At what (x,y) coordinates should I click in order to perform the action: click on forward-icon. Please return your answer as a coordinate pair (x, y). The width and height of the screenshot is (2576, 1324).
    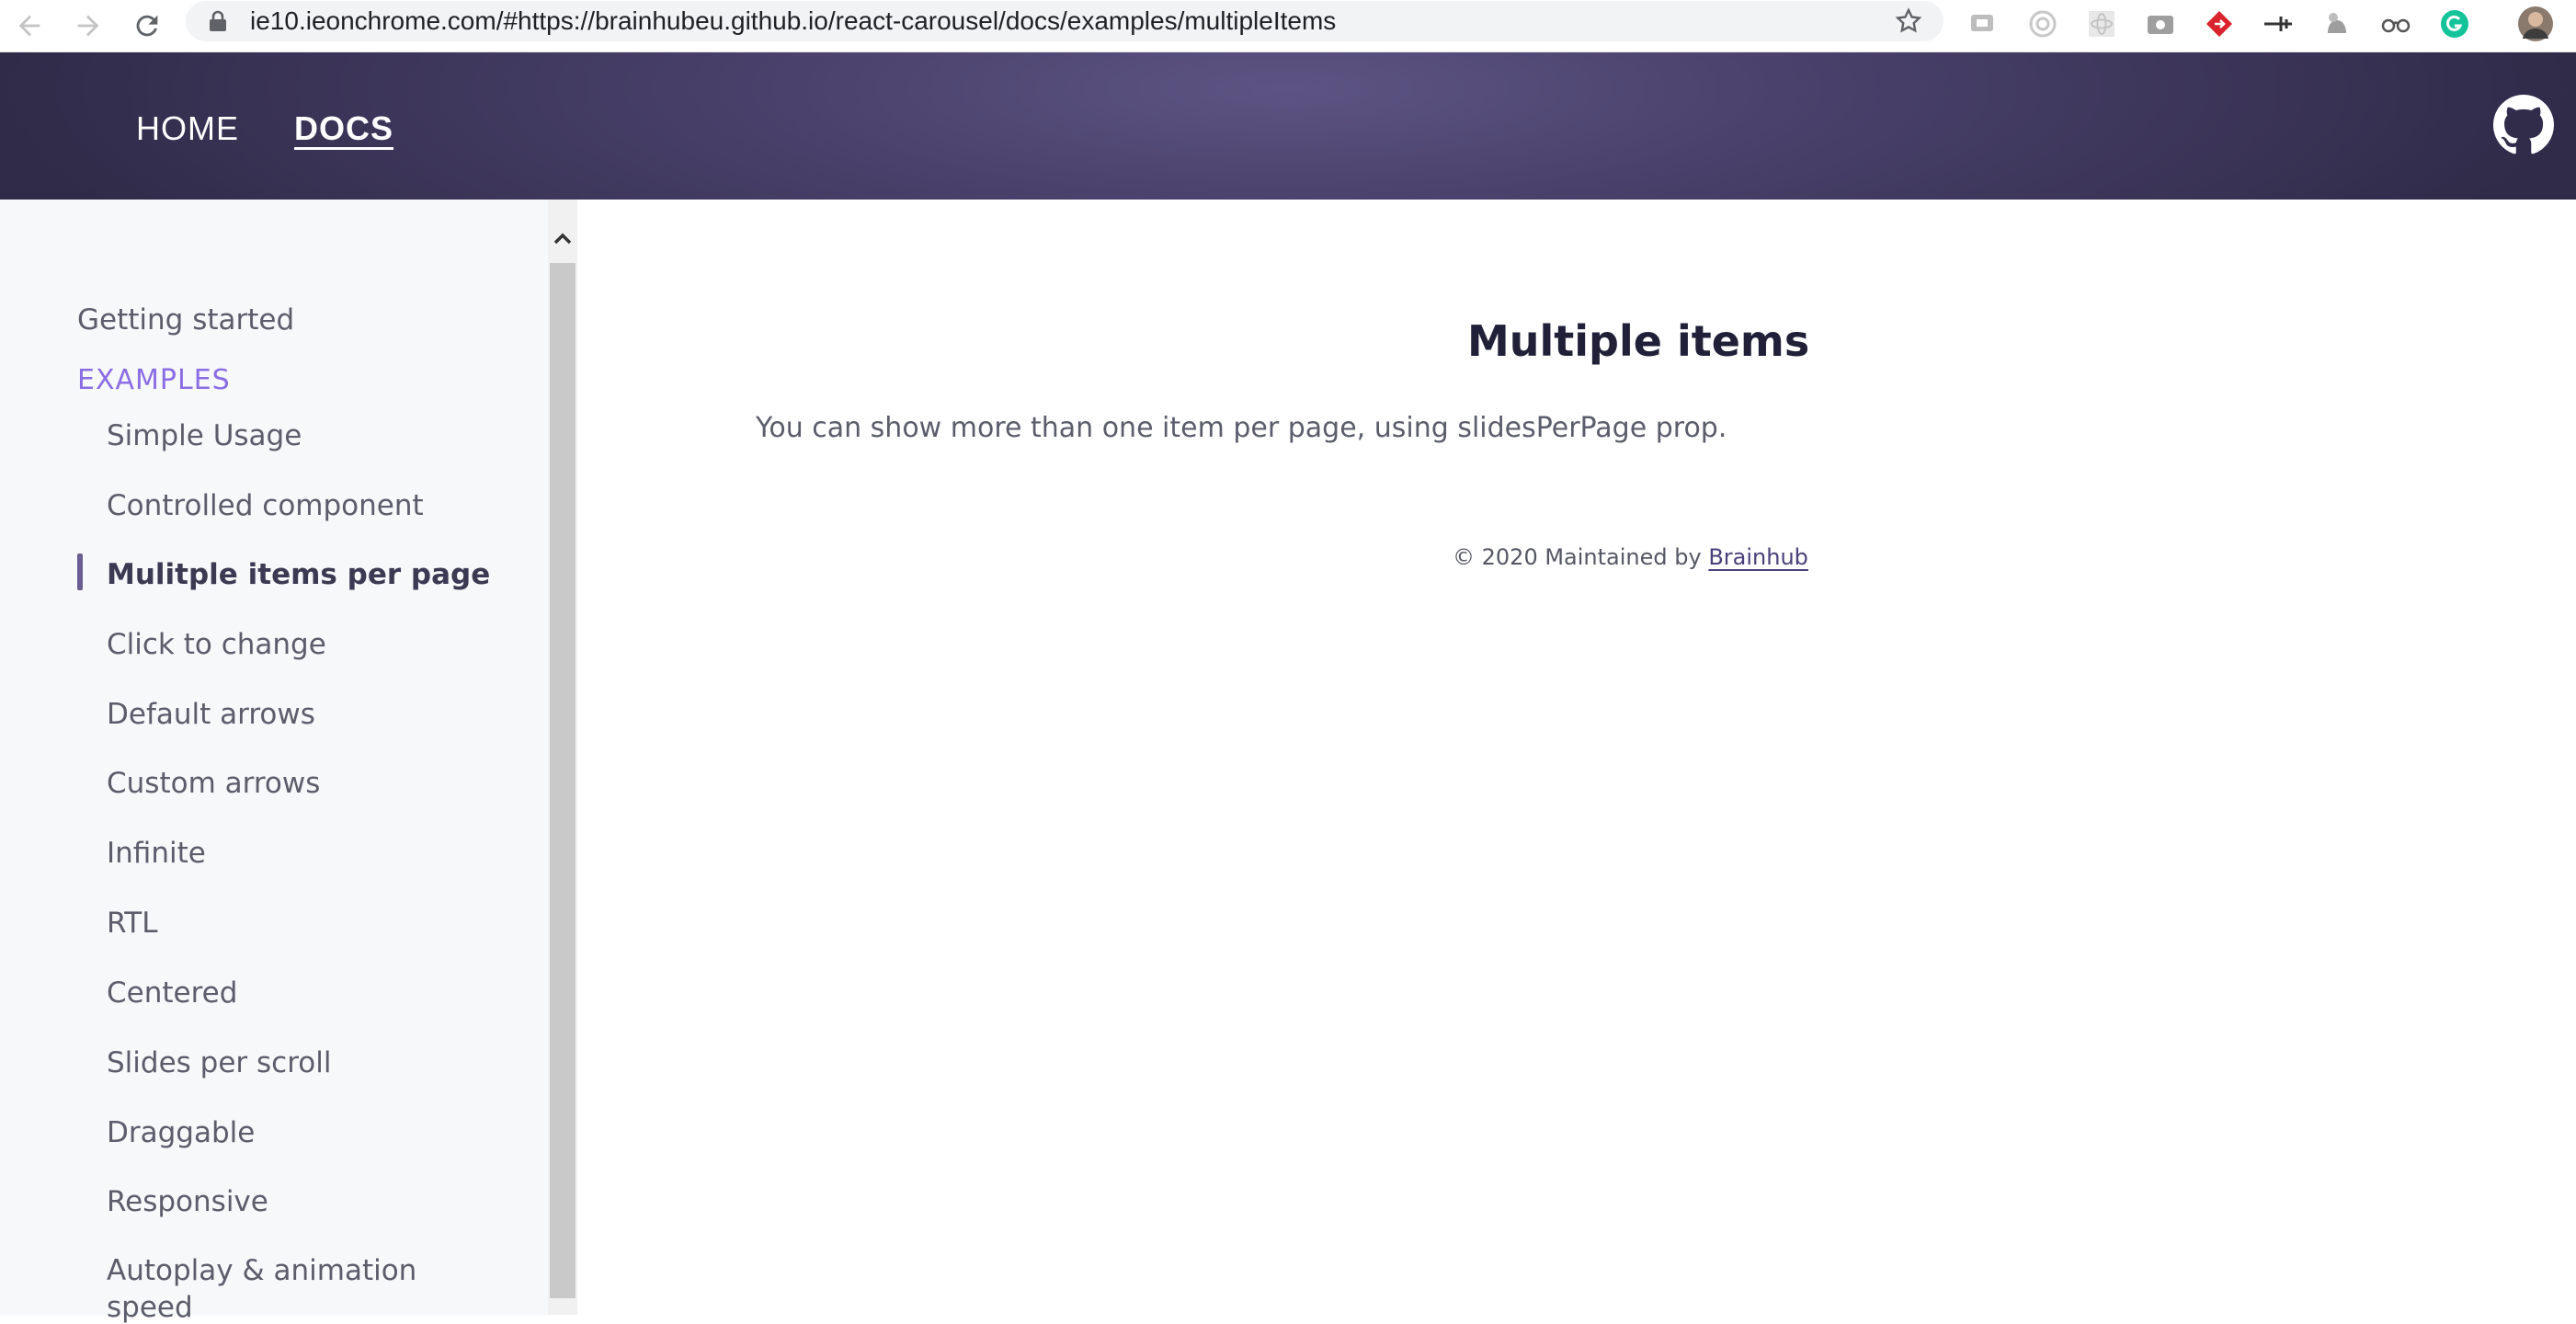
    Looking at the image, I should click on (88, 26).